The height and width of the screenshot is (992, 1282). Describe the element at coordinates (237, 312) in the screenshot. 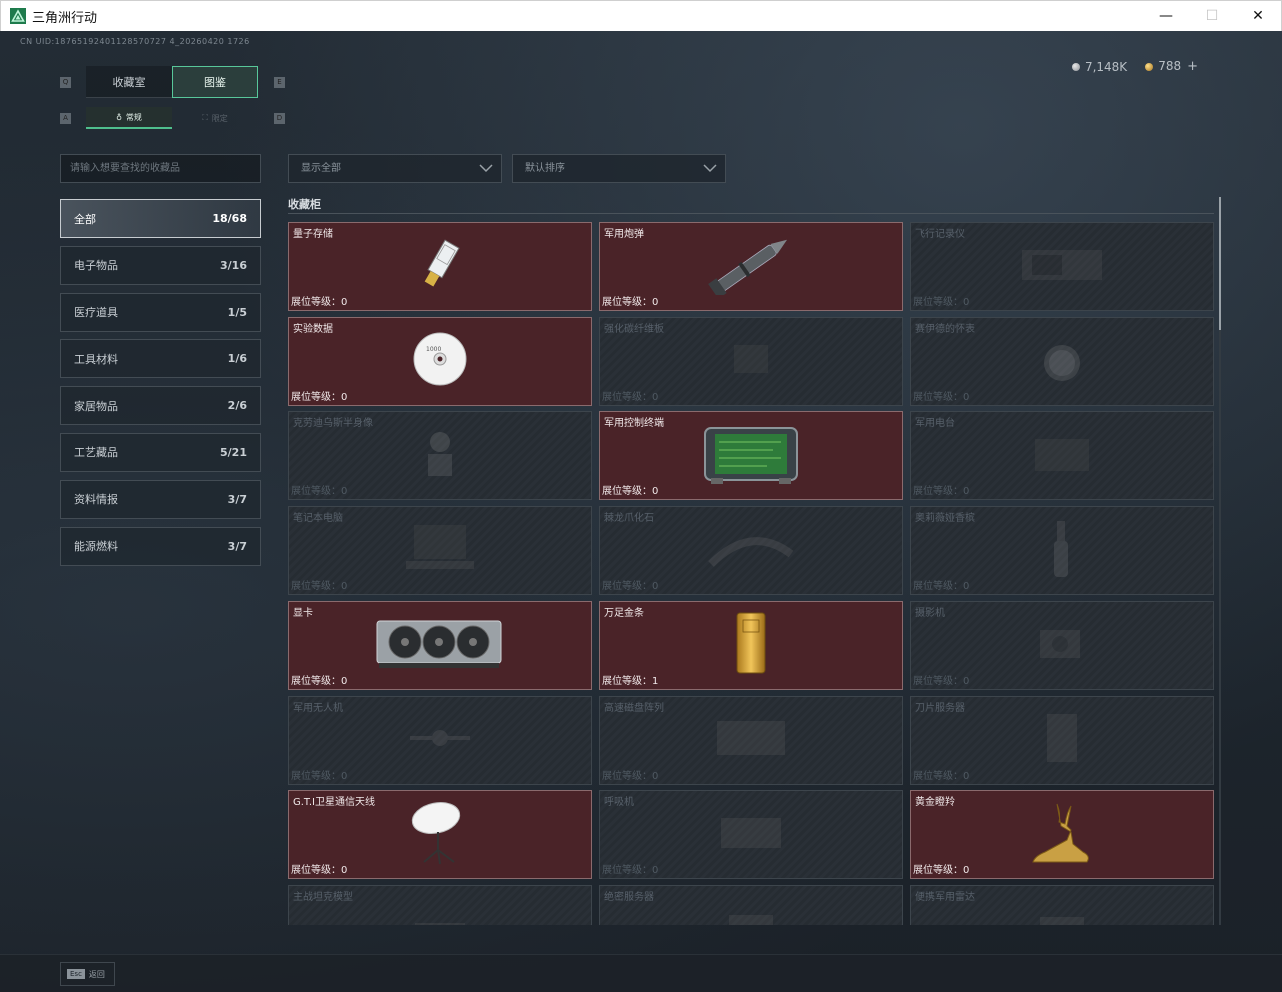

I see `category-count: 1/5` at that location.